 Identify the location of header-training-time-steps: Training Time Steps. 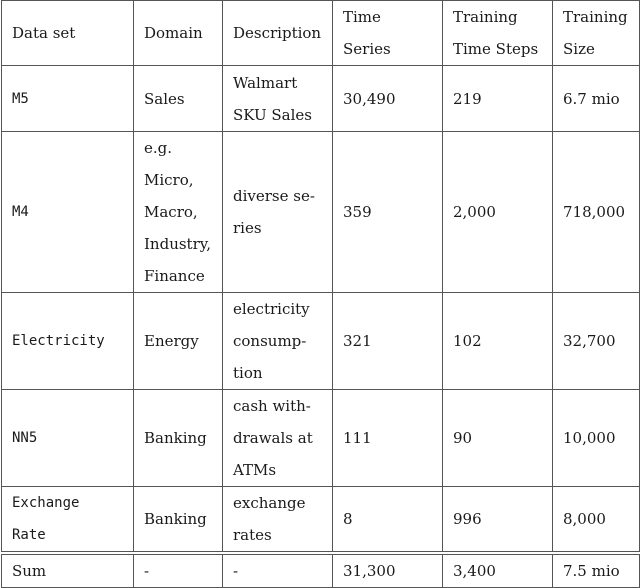
(497, 33).